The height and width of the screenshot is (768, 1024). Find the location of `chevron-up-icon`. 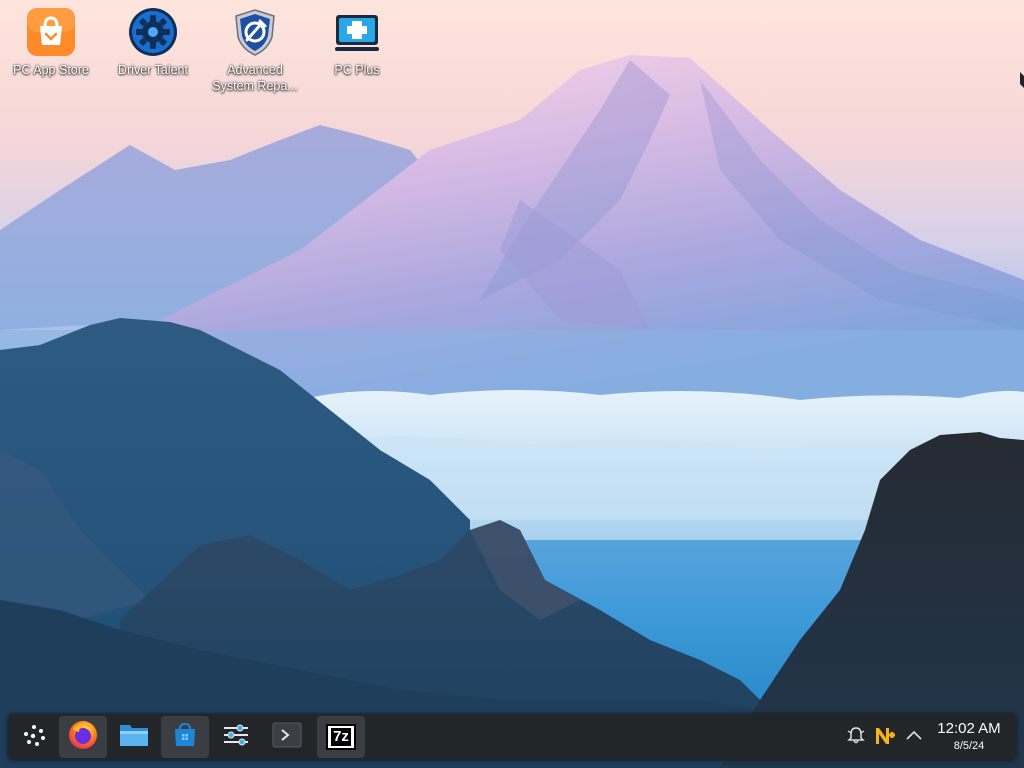

chevron-up-icon is located at coordinates (914, 737).